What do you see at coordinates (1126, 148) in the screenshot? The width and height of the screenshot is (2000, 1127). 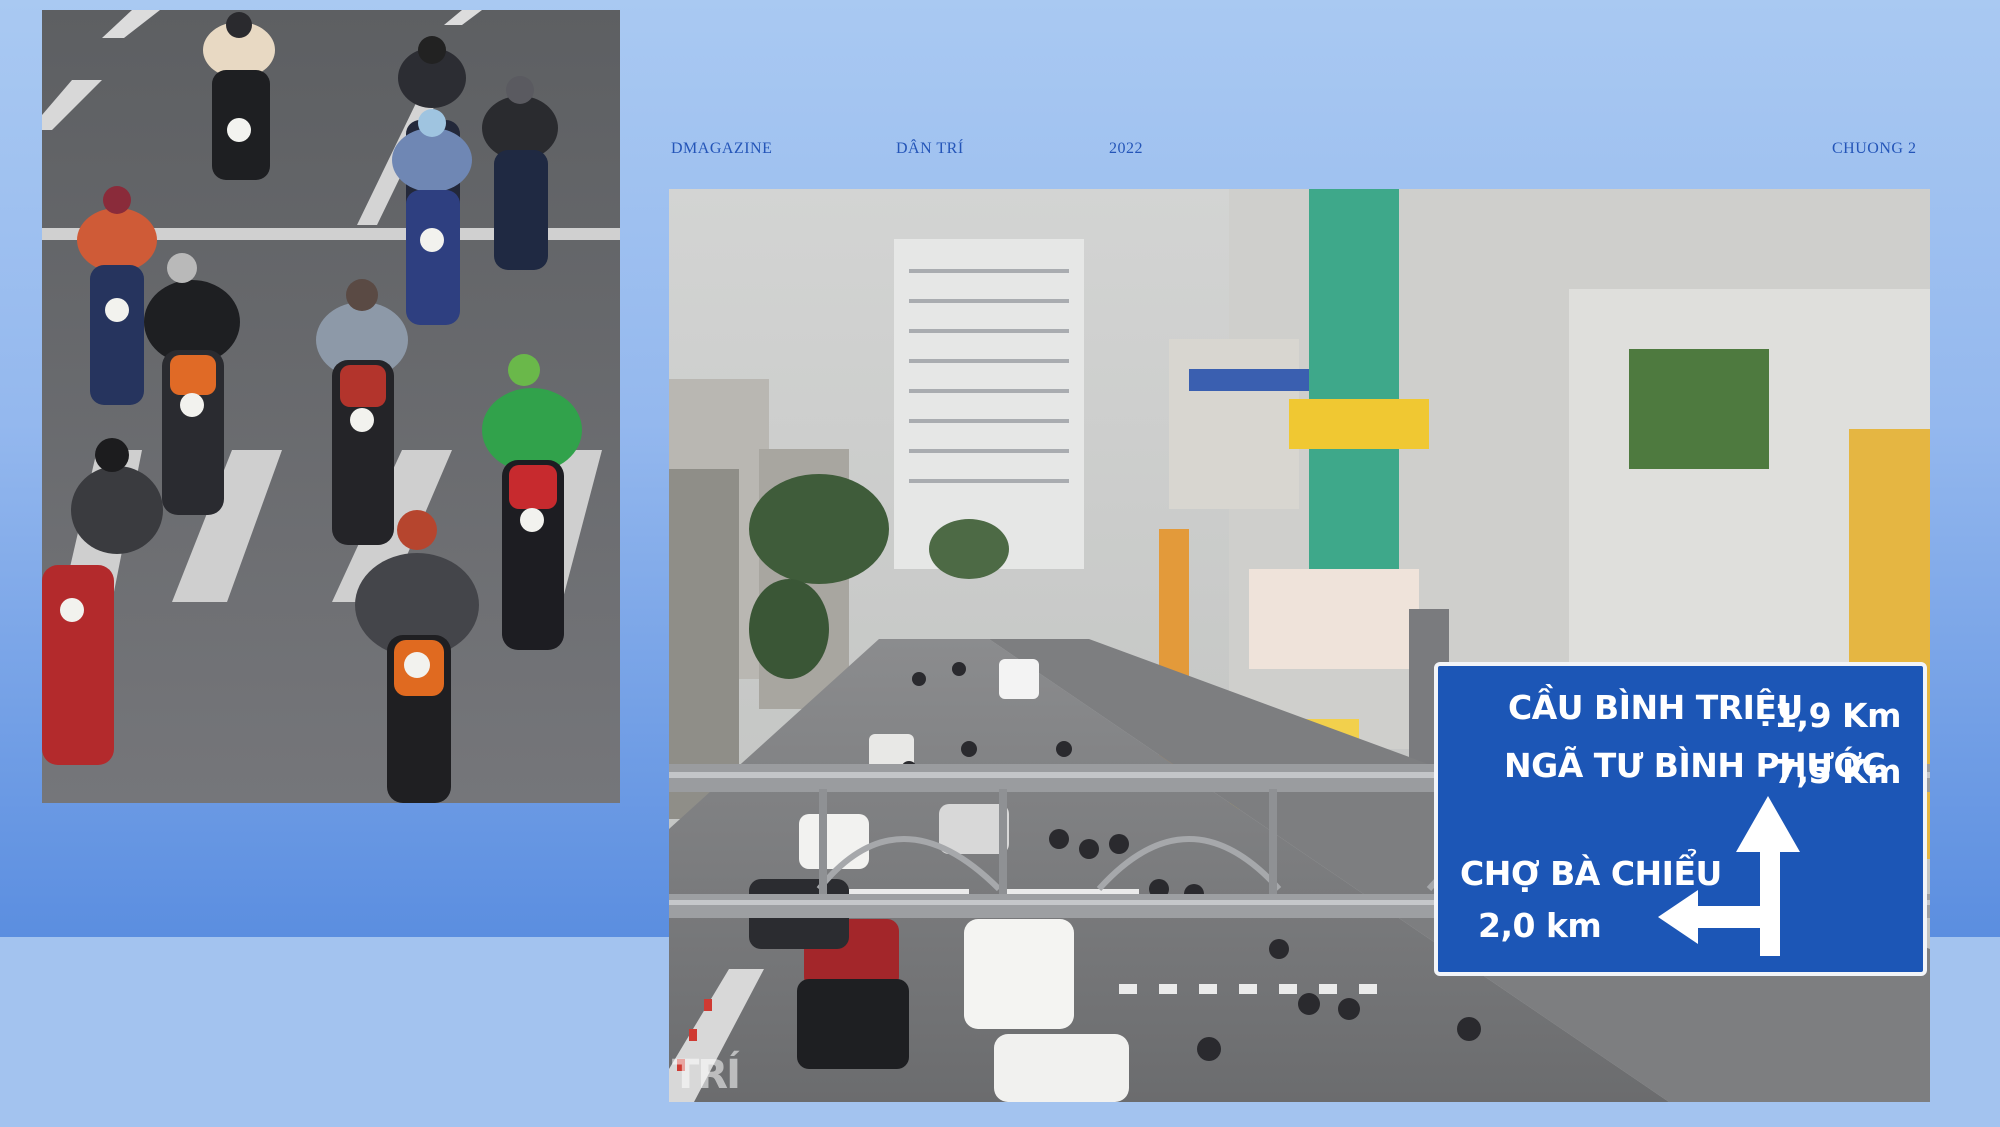 I see `issue-year: 2022` at bounding box center [1126, 148].